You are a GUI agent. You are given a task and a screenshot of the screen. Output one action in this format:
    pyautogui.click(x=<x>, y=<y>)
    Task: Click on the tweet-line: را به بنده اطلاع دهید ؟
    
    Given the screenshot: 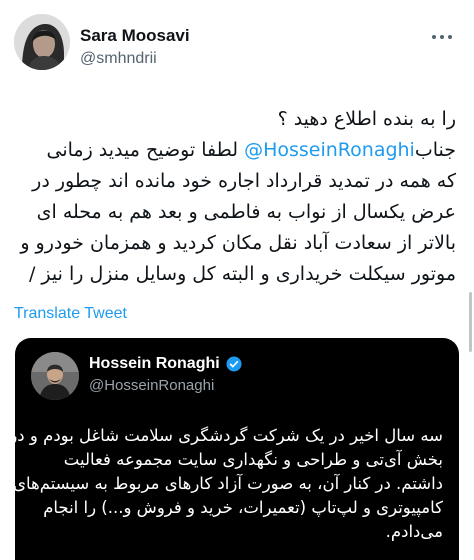 What is the action you would take?
    pyautogui.click(x=366, y=119)
    